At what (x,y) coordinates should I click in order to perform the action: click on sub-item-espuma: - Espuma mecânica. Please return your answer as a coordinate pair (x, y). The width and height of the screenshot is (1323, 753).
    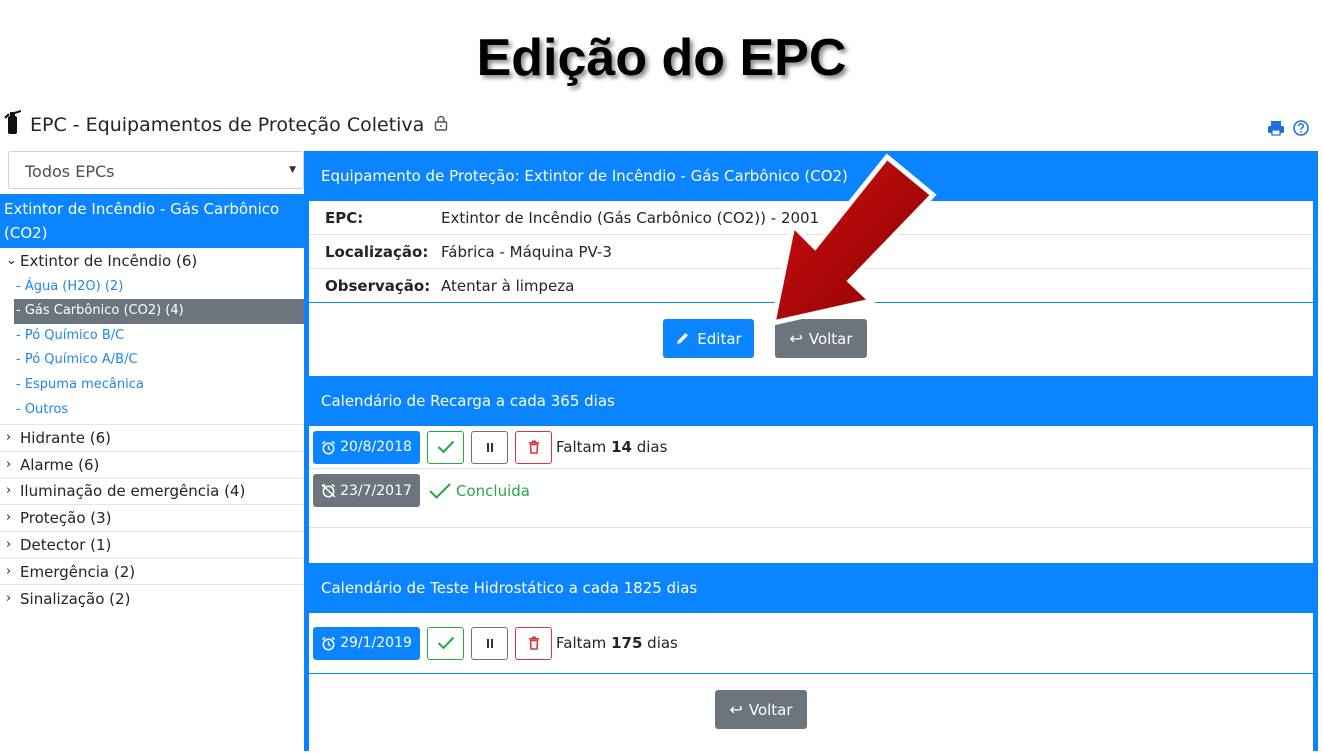
    Looking at the image, I should click on (160, 385).